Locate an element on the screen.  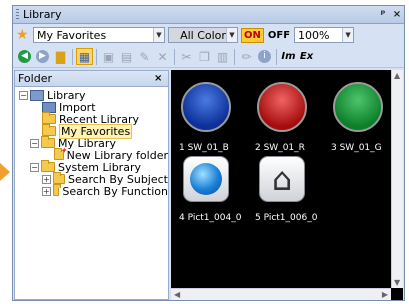
import-icon: Im is located at coordinates (288, 56).